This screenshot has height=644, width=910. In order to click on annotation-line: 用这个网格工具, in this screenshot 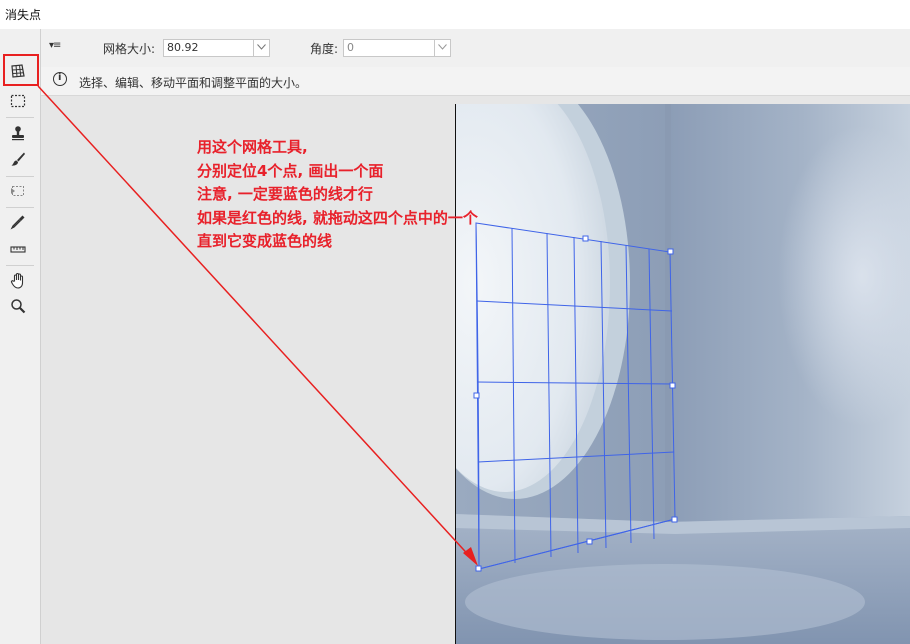, I will do `click(252, 147)`.